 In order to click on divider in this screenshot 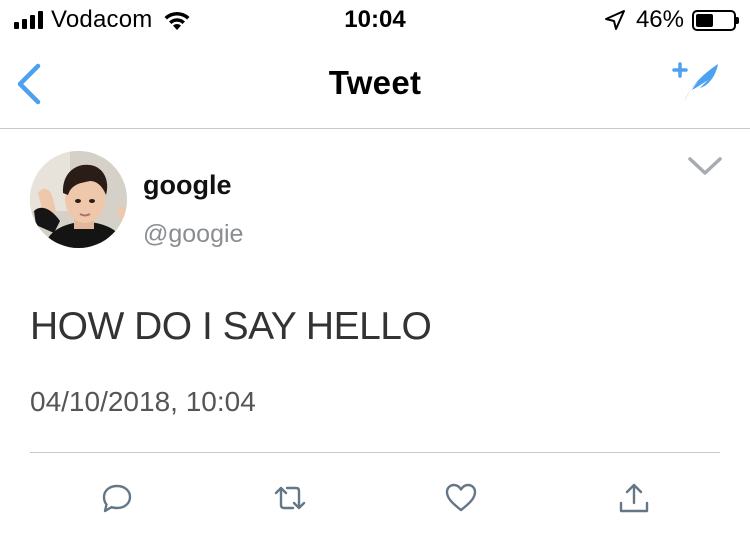, I will do `click(375, 452)`.